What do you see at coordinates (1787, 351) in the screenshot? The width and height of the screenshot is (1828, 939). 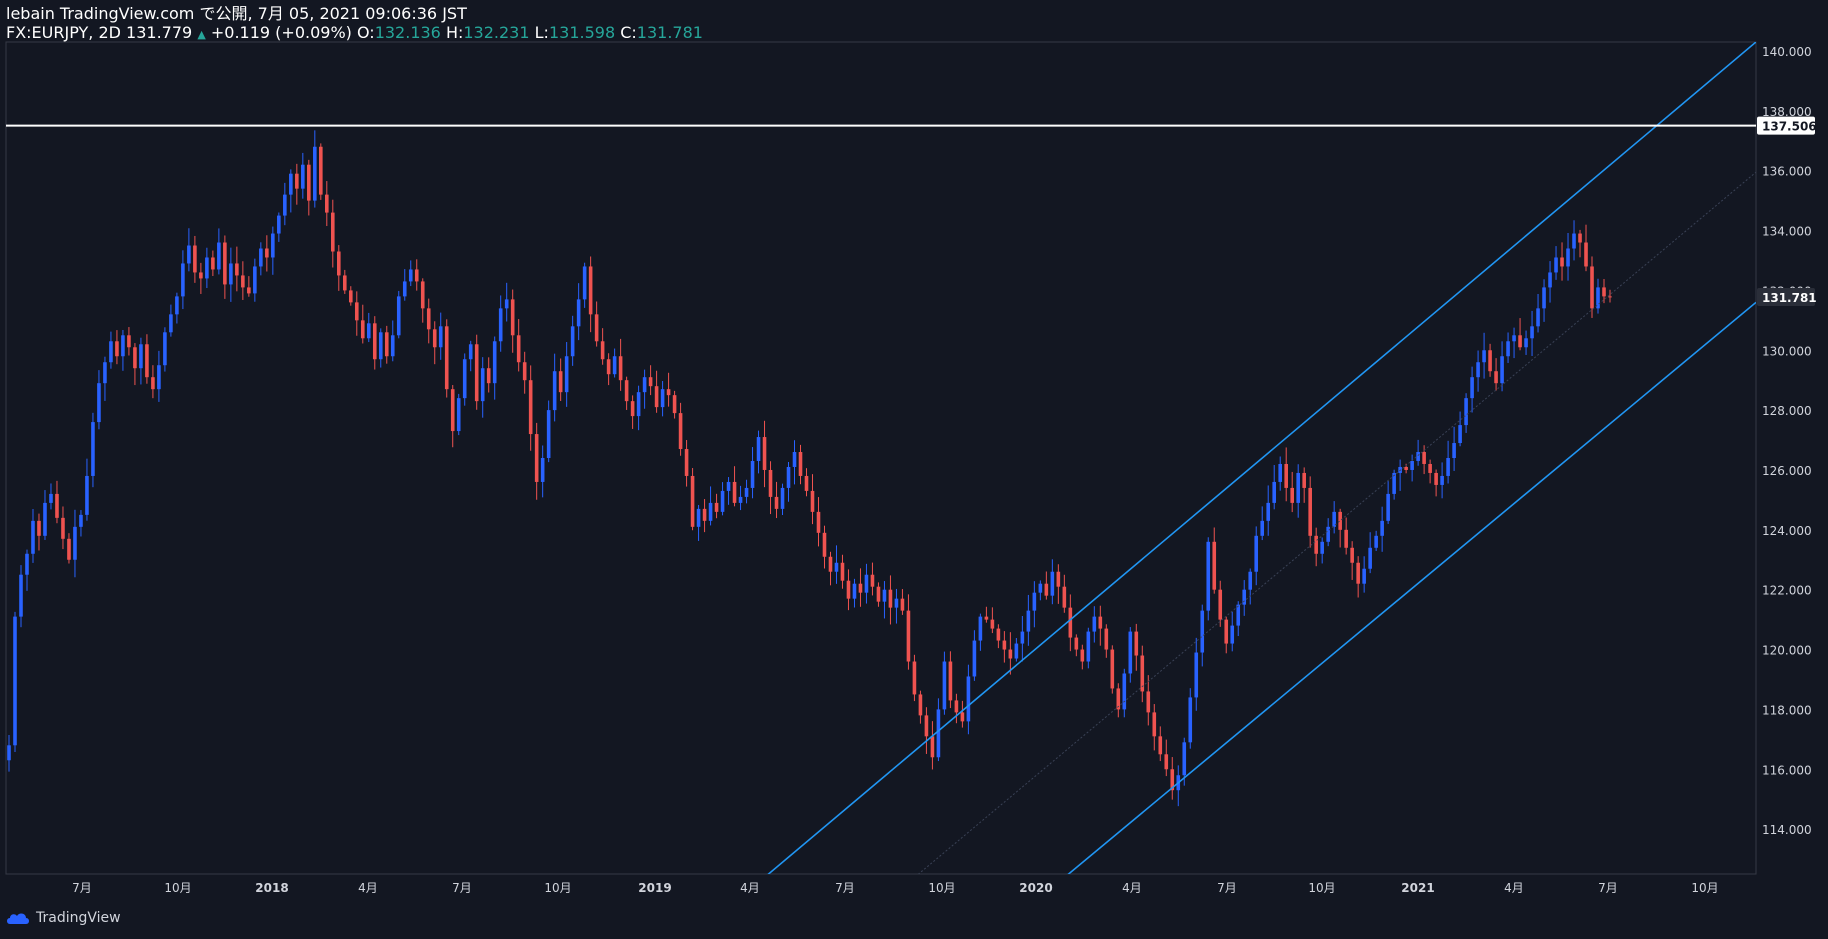 I see `y-tick-label: 130.000` at bounding box center [1787, 351].